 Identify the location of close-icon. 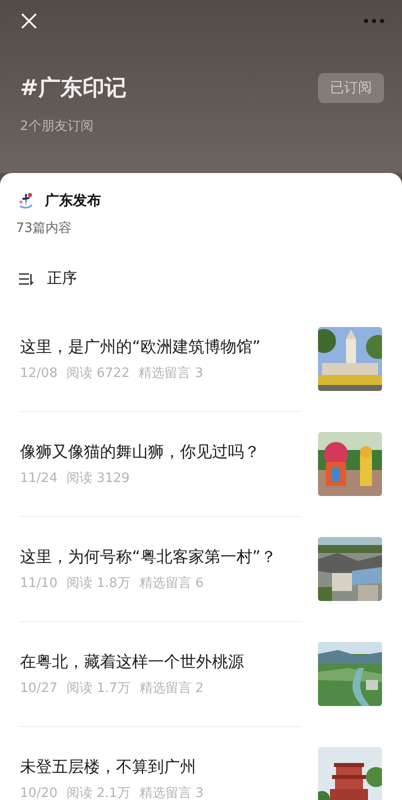
(29, 21).